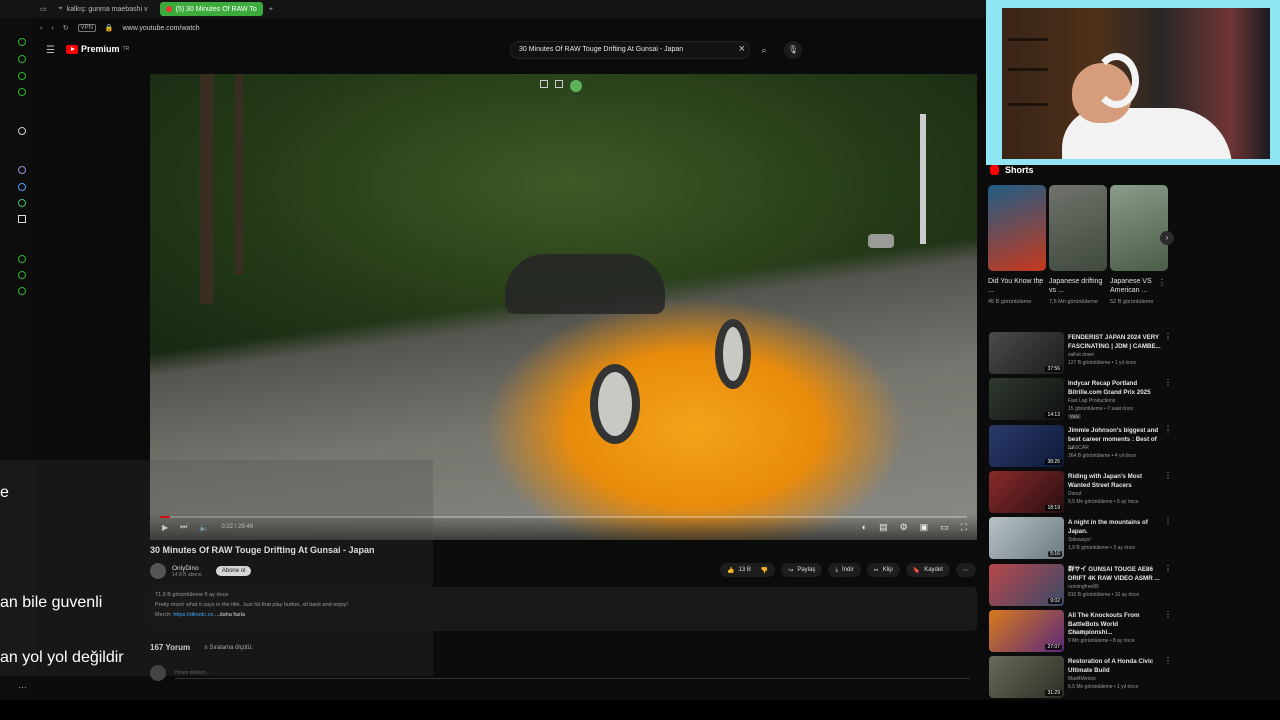 The width and height of the screenshot is (1280, 720). What do you see at coordinates (1026, 399) in the screenshot?
I see `video-thumbnail: 14:13` at bounding box center [1026, 399].